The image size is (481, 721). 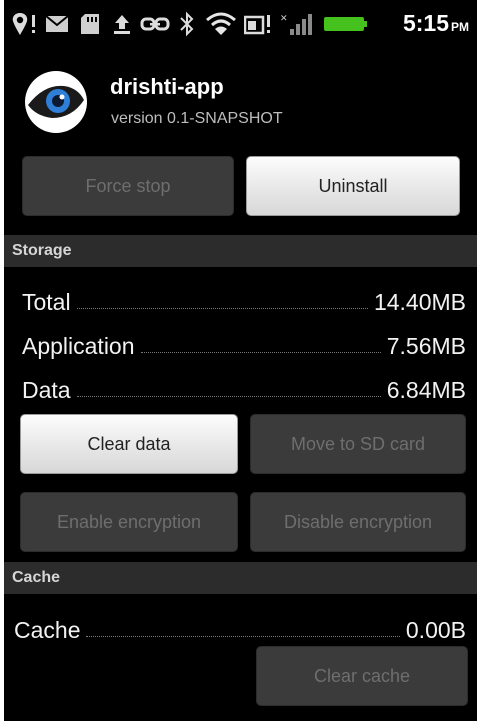 I want to click on row-value: 7.56MB, so click(x=426, y=346).